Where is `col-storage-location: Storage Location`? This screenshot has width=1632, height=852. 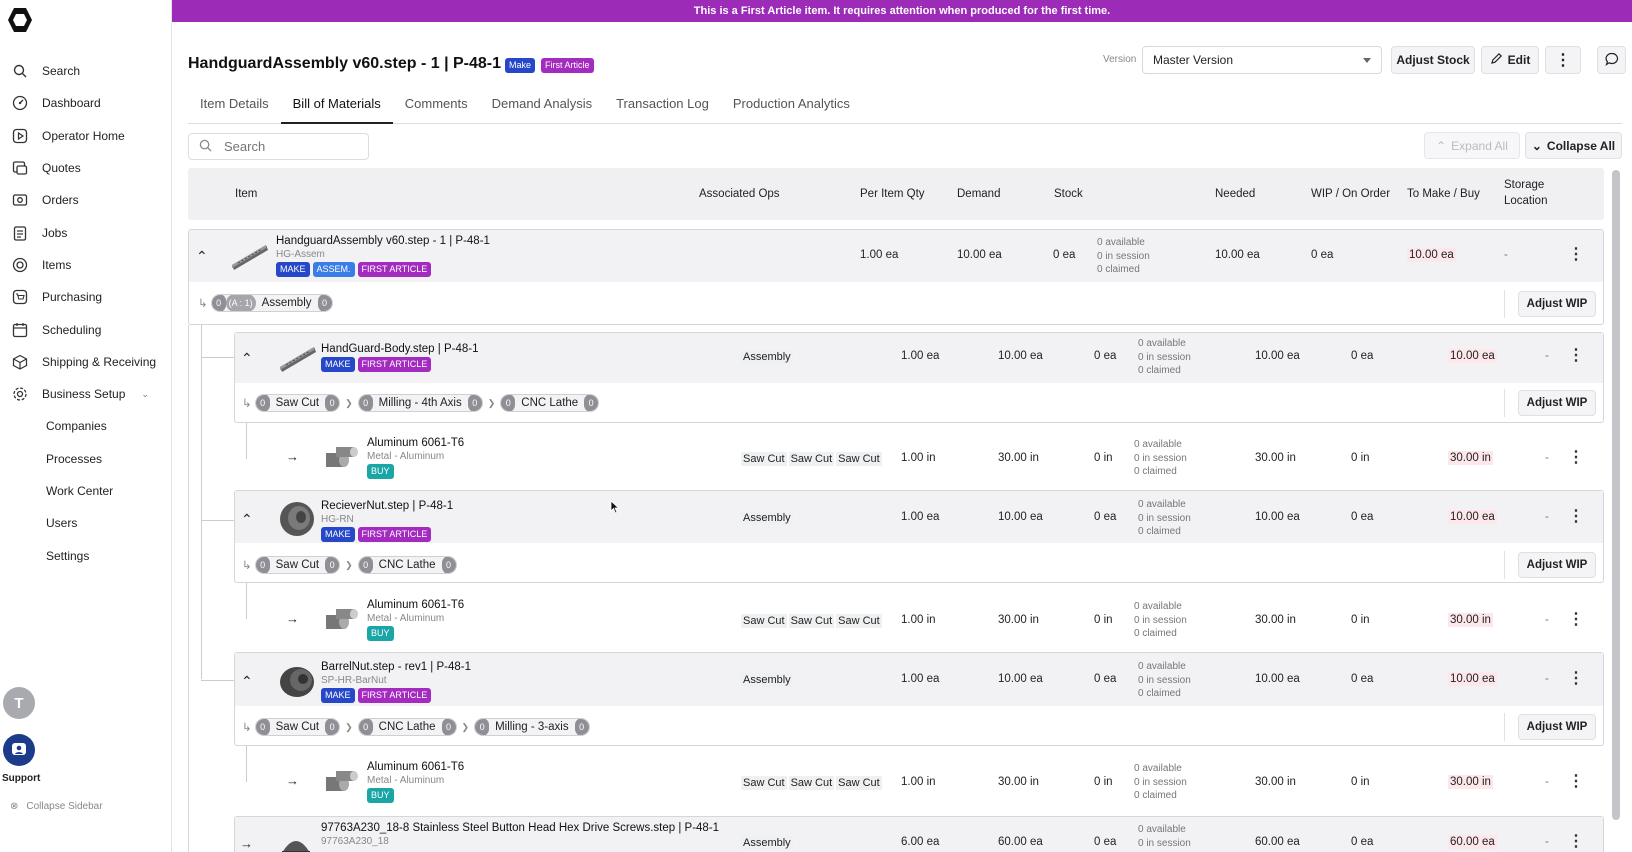
col-storage-location: Storage Location is located at coordinates (1525, 193).